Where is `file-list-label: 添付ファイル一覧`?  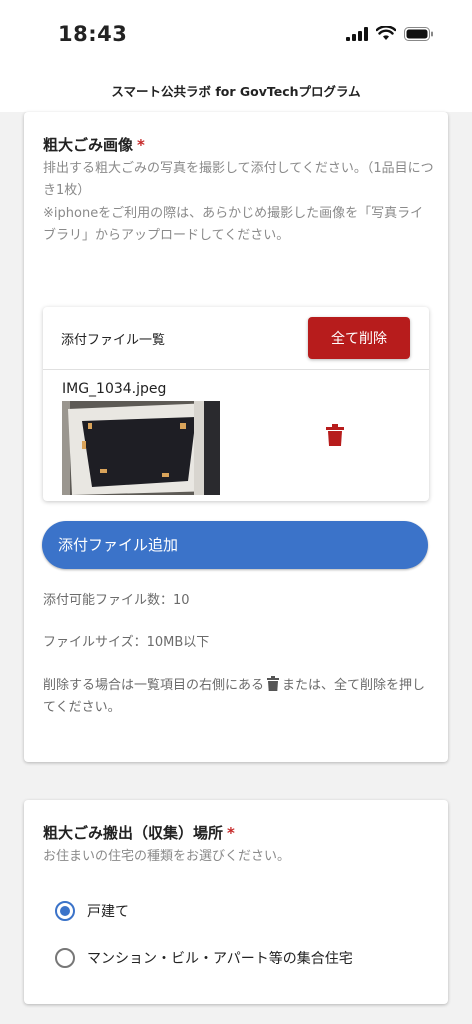
file-list-label: 添付ファイル一覧 is located at coordinates (113, 340).